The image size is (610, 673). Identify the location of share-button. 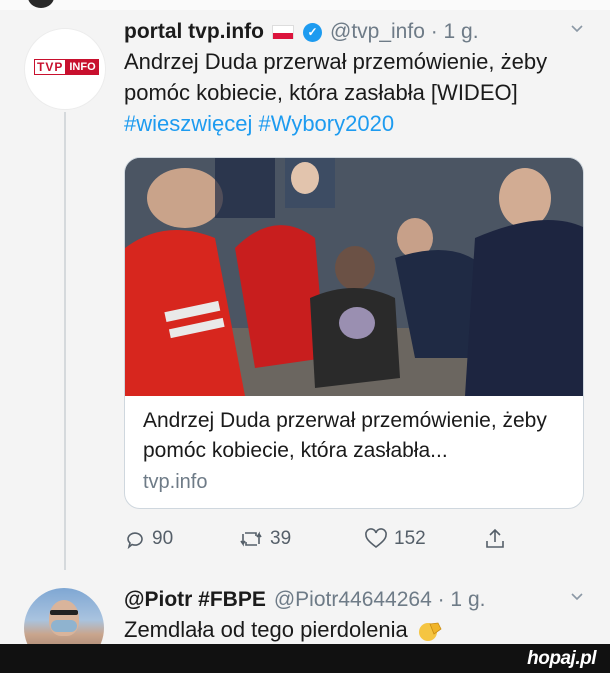
(498, 539).